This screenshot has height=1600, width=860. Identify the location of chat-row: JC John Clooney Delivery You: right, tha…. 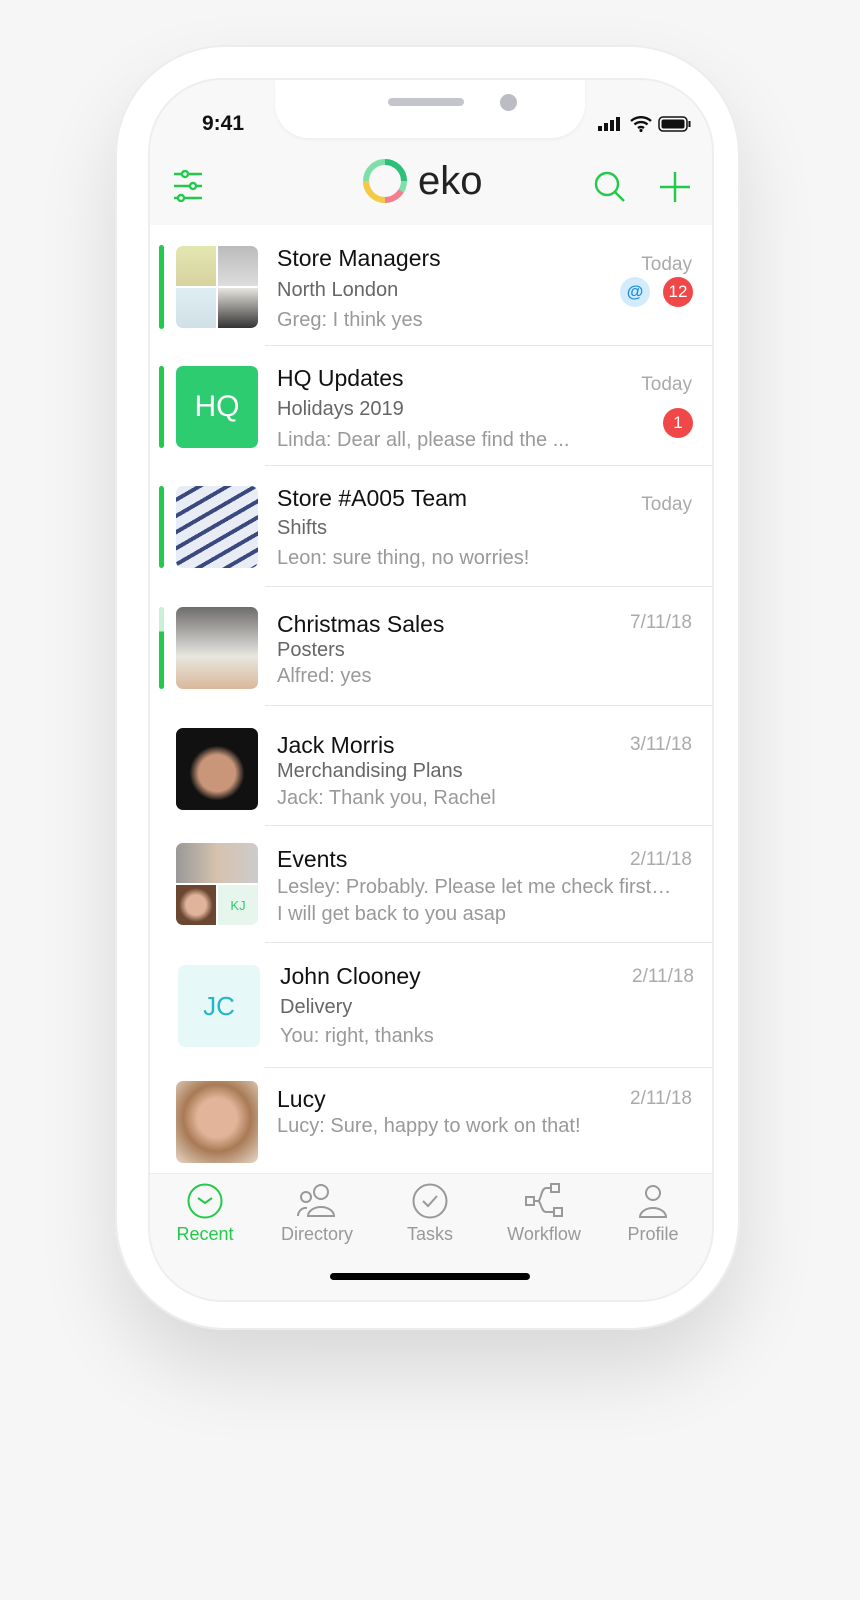
(431, 1005).